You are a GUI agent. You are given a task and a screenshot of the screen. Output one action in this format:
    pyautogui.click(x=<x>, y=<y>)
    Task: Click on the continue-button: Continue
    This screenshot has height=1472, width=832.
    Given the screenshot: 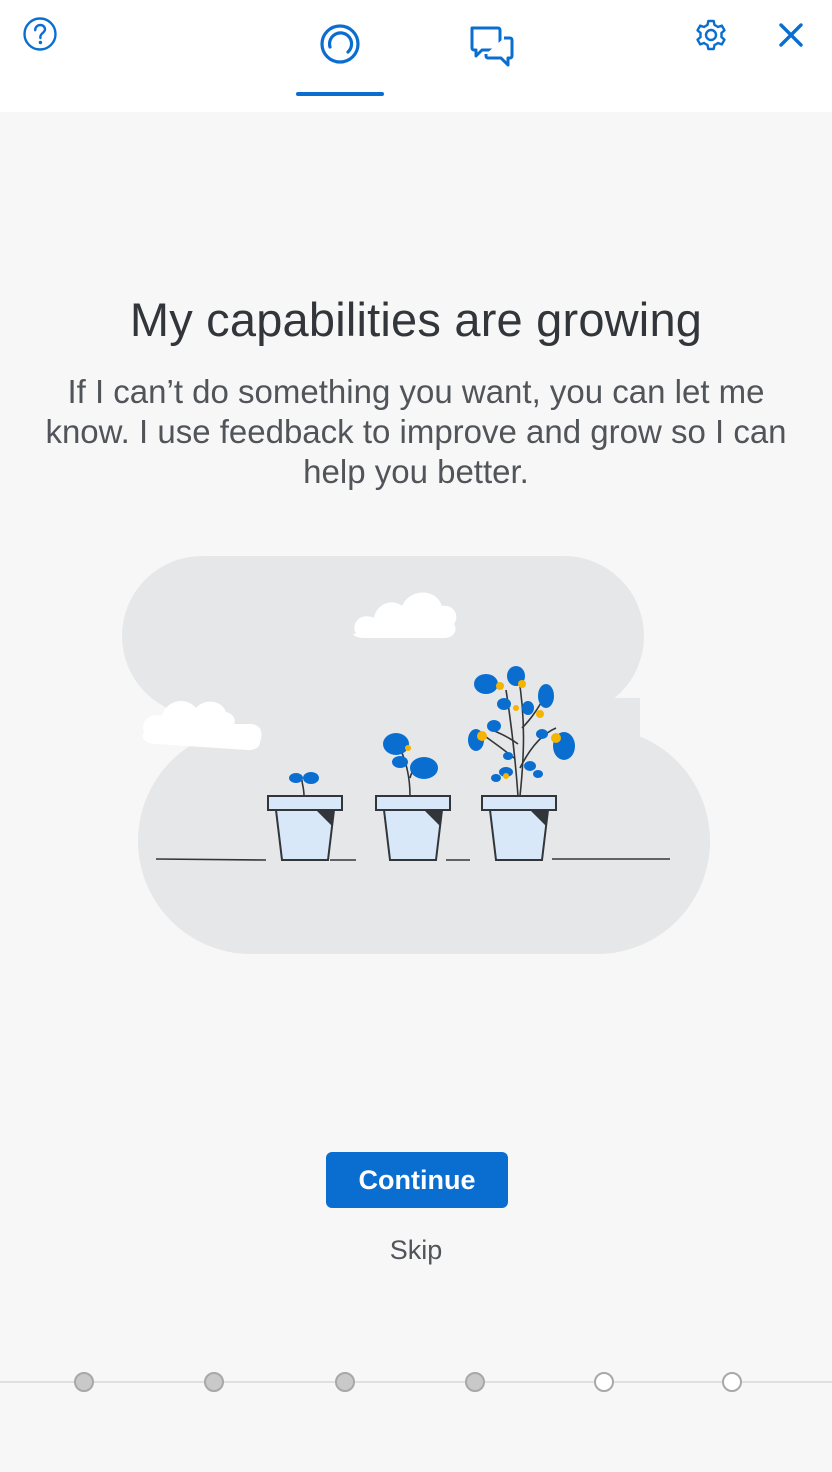 What is the action you would take?
    pyautogui.click(x=417, y=1180)
    